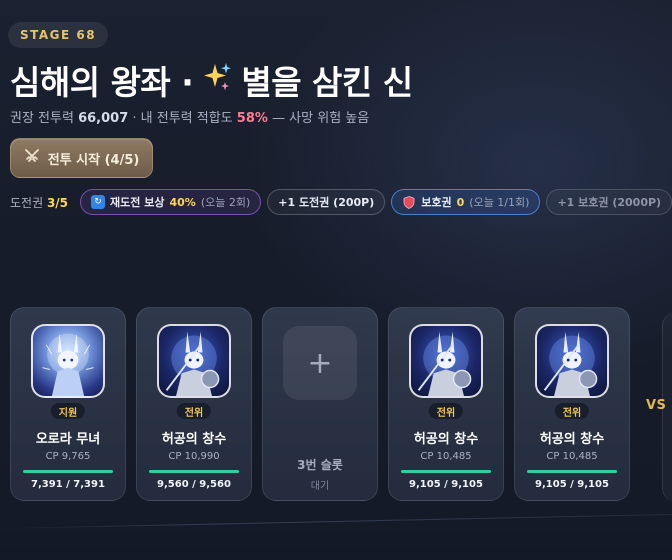 Image resolution: width=672 pixels, height=560 pixels. I want to click on stage-badge: STAGE 68, so click(58, 35).